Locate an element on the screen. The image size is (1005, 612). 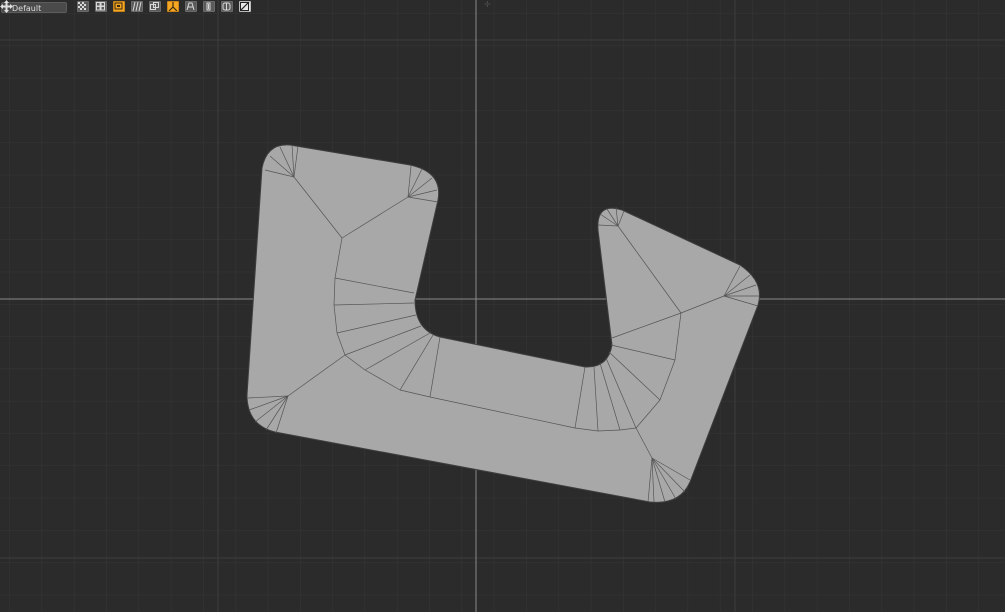
pin-button is located at coordinates (173, 6).